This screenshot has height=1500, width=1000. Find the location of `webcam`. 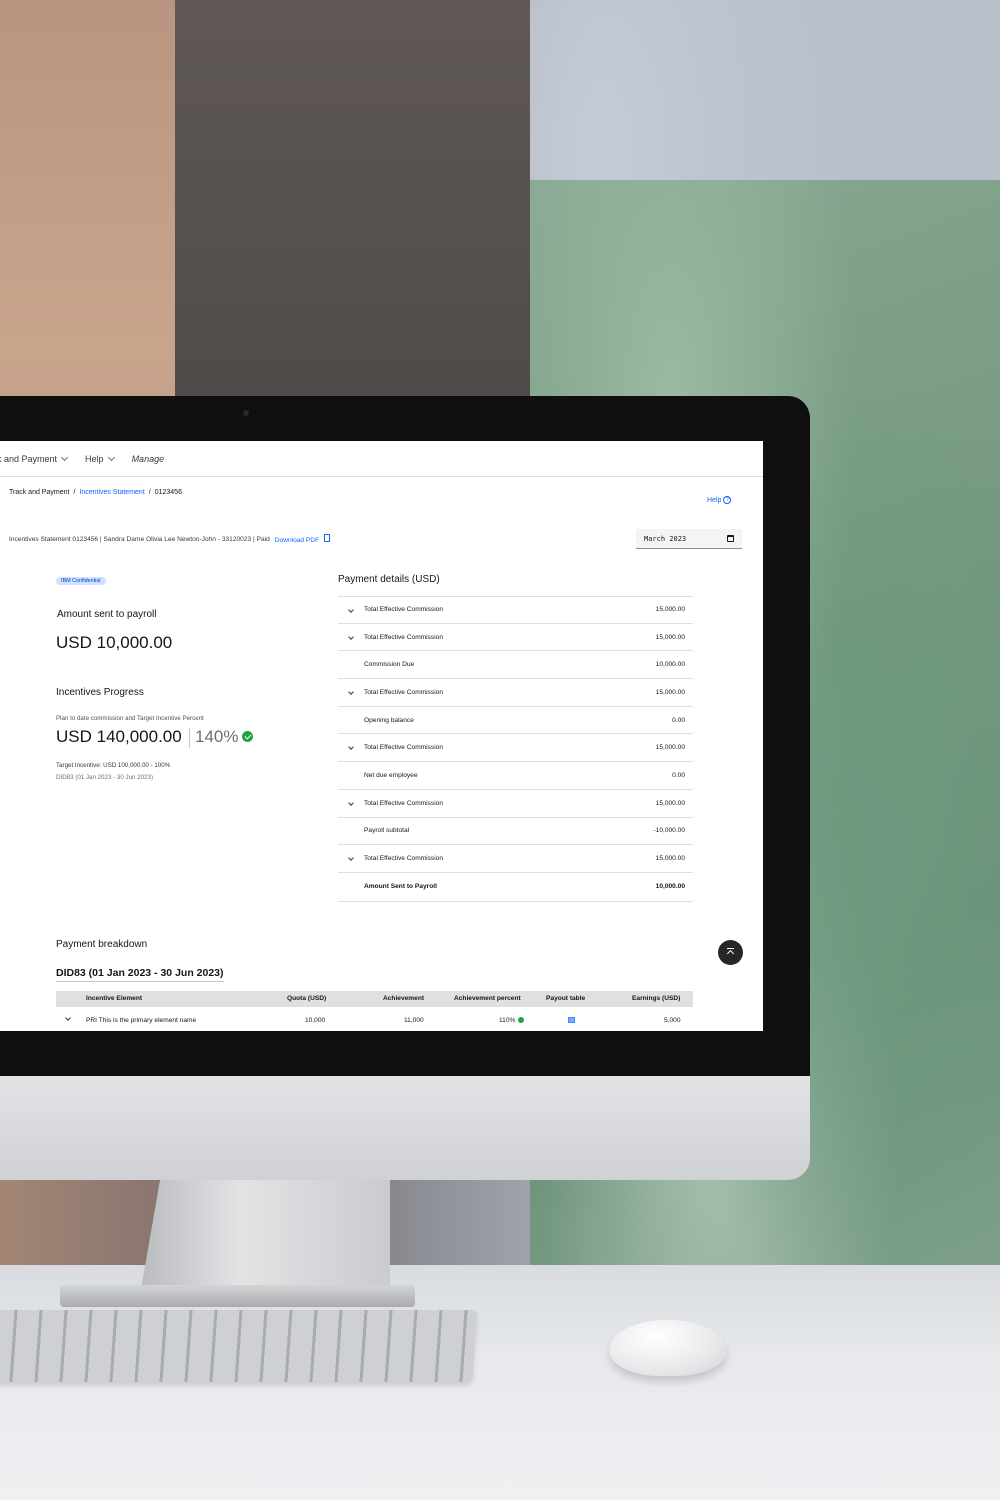

webcam is located at coordinates (246, 413).